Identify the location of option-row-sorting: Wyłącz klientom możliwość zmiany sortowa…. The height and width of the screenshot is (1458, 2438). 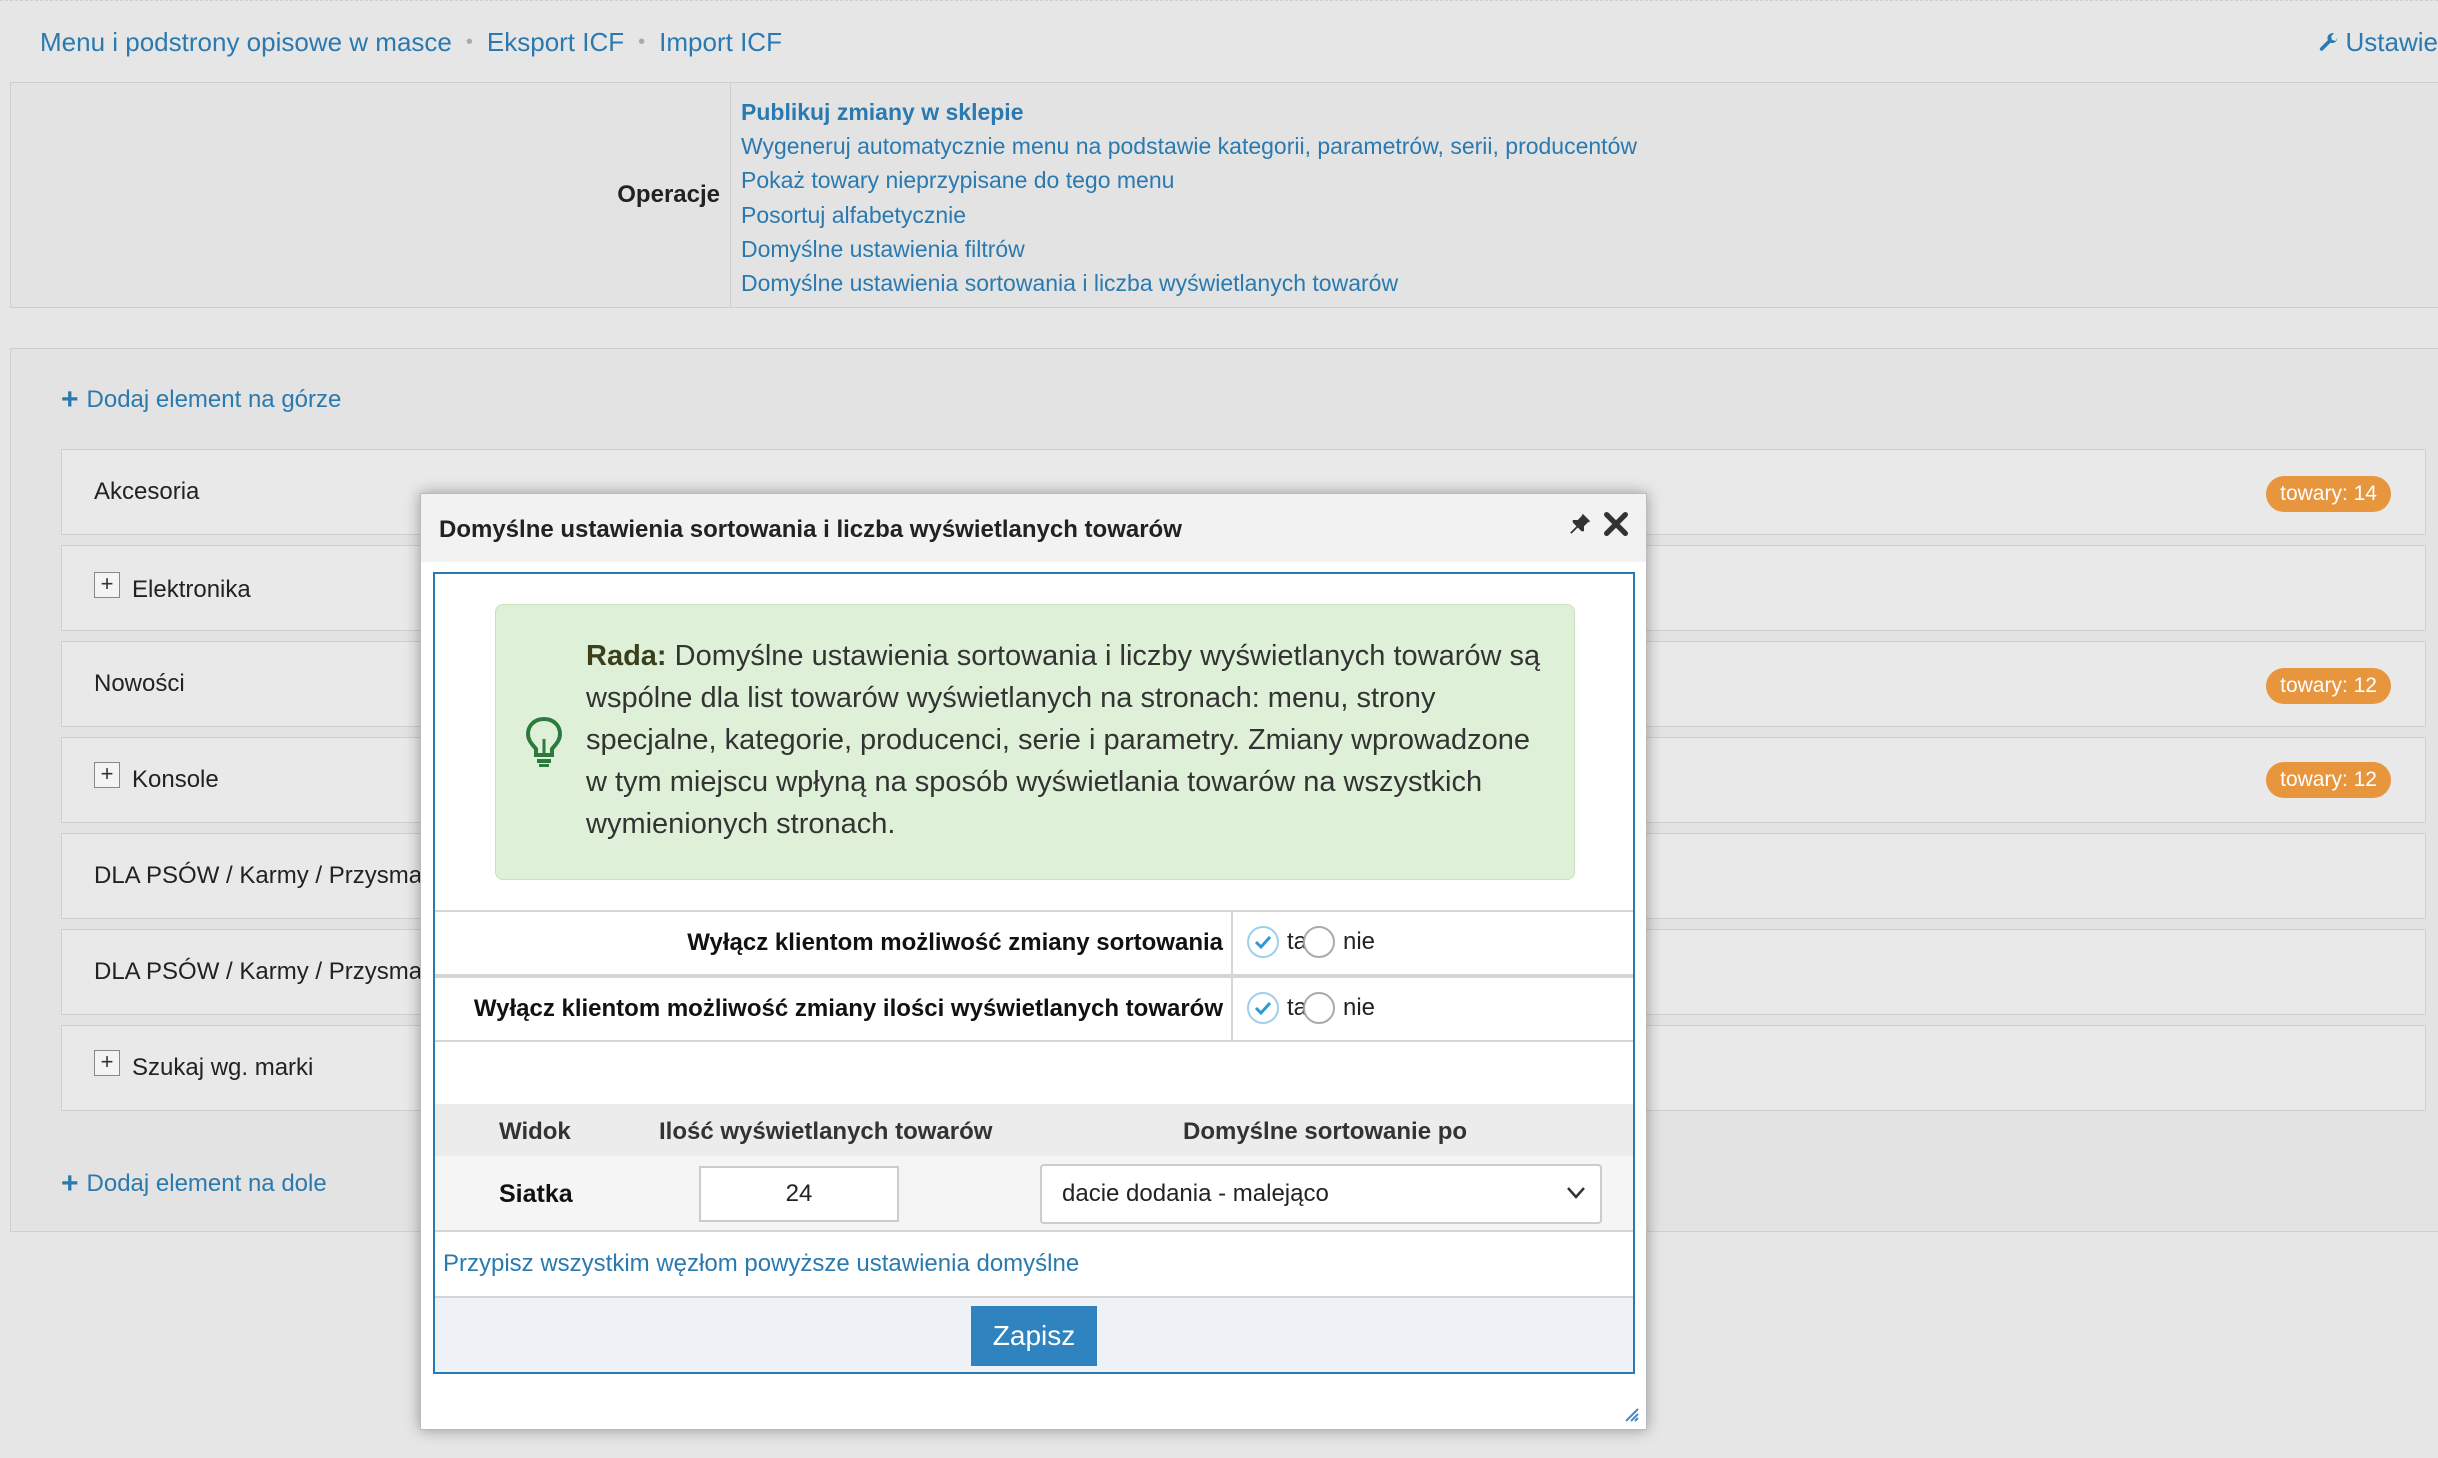
(1034, 943).